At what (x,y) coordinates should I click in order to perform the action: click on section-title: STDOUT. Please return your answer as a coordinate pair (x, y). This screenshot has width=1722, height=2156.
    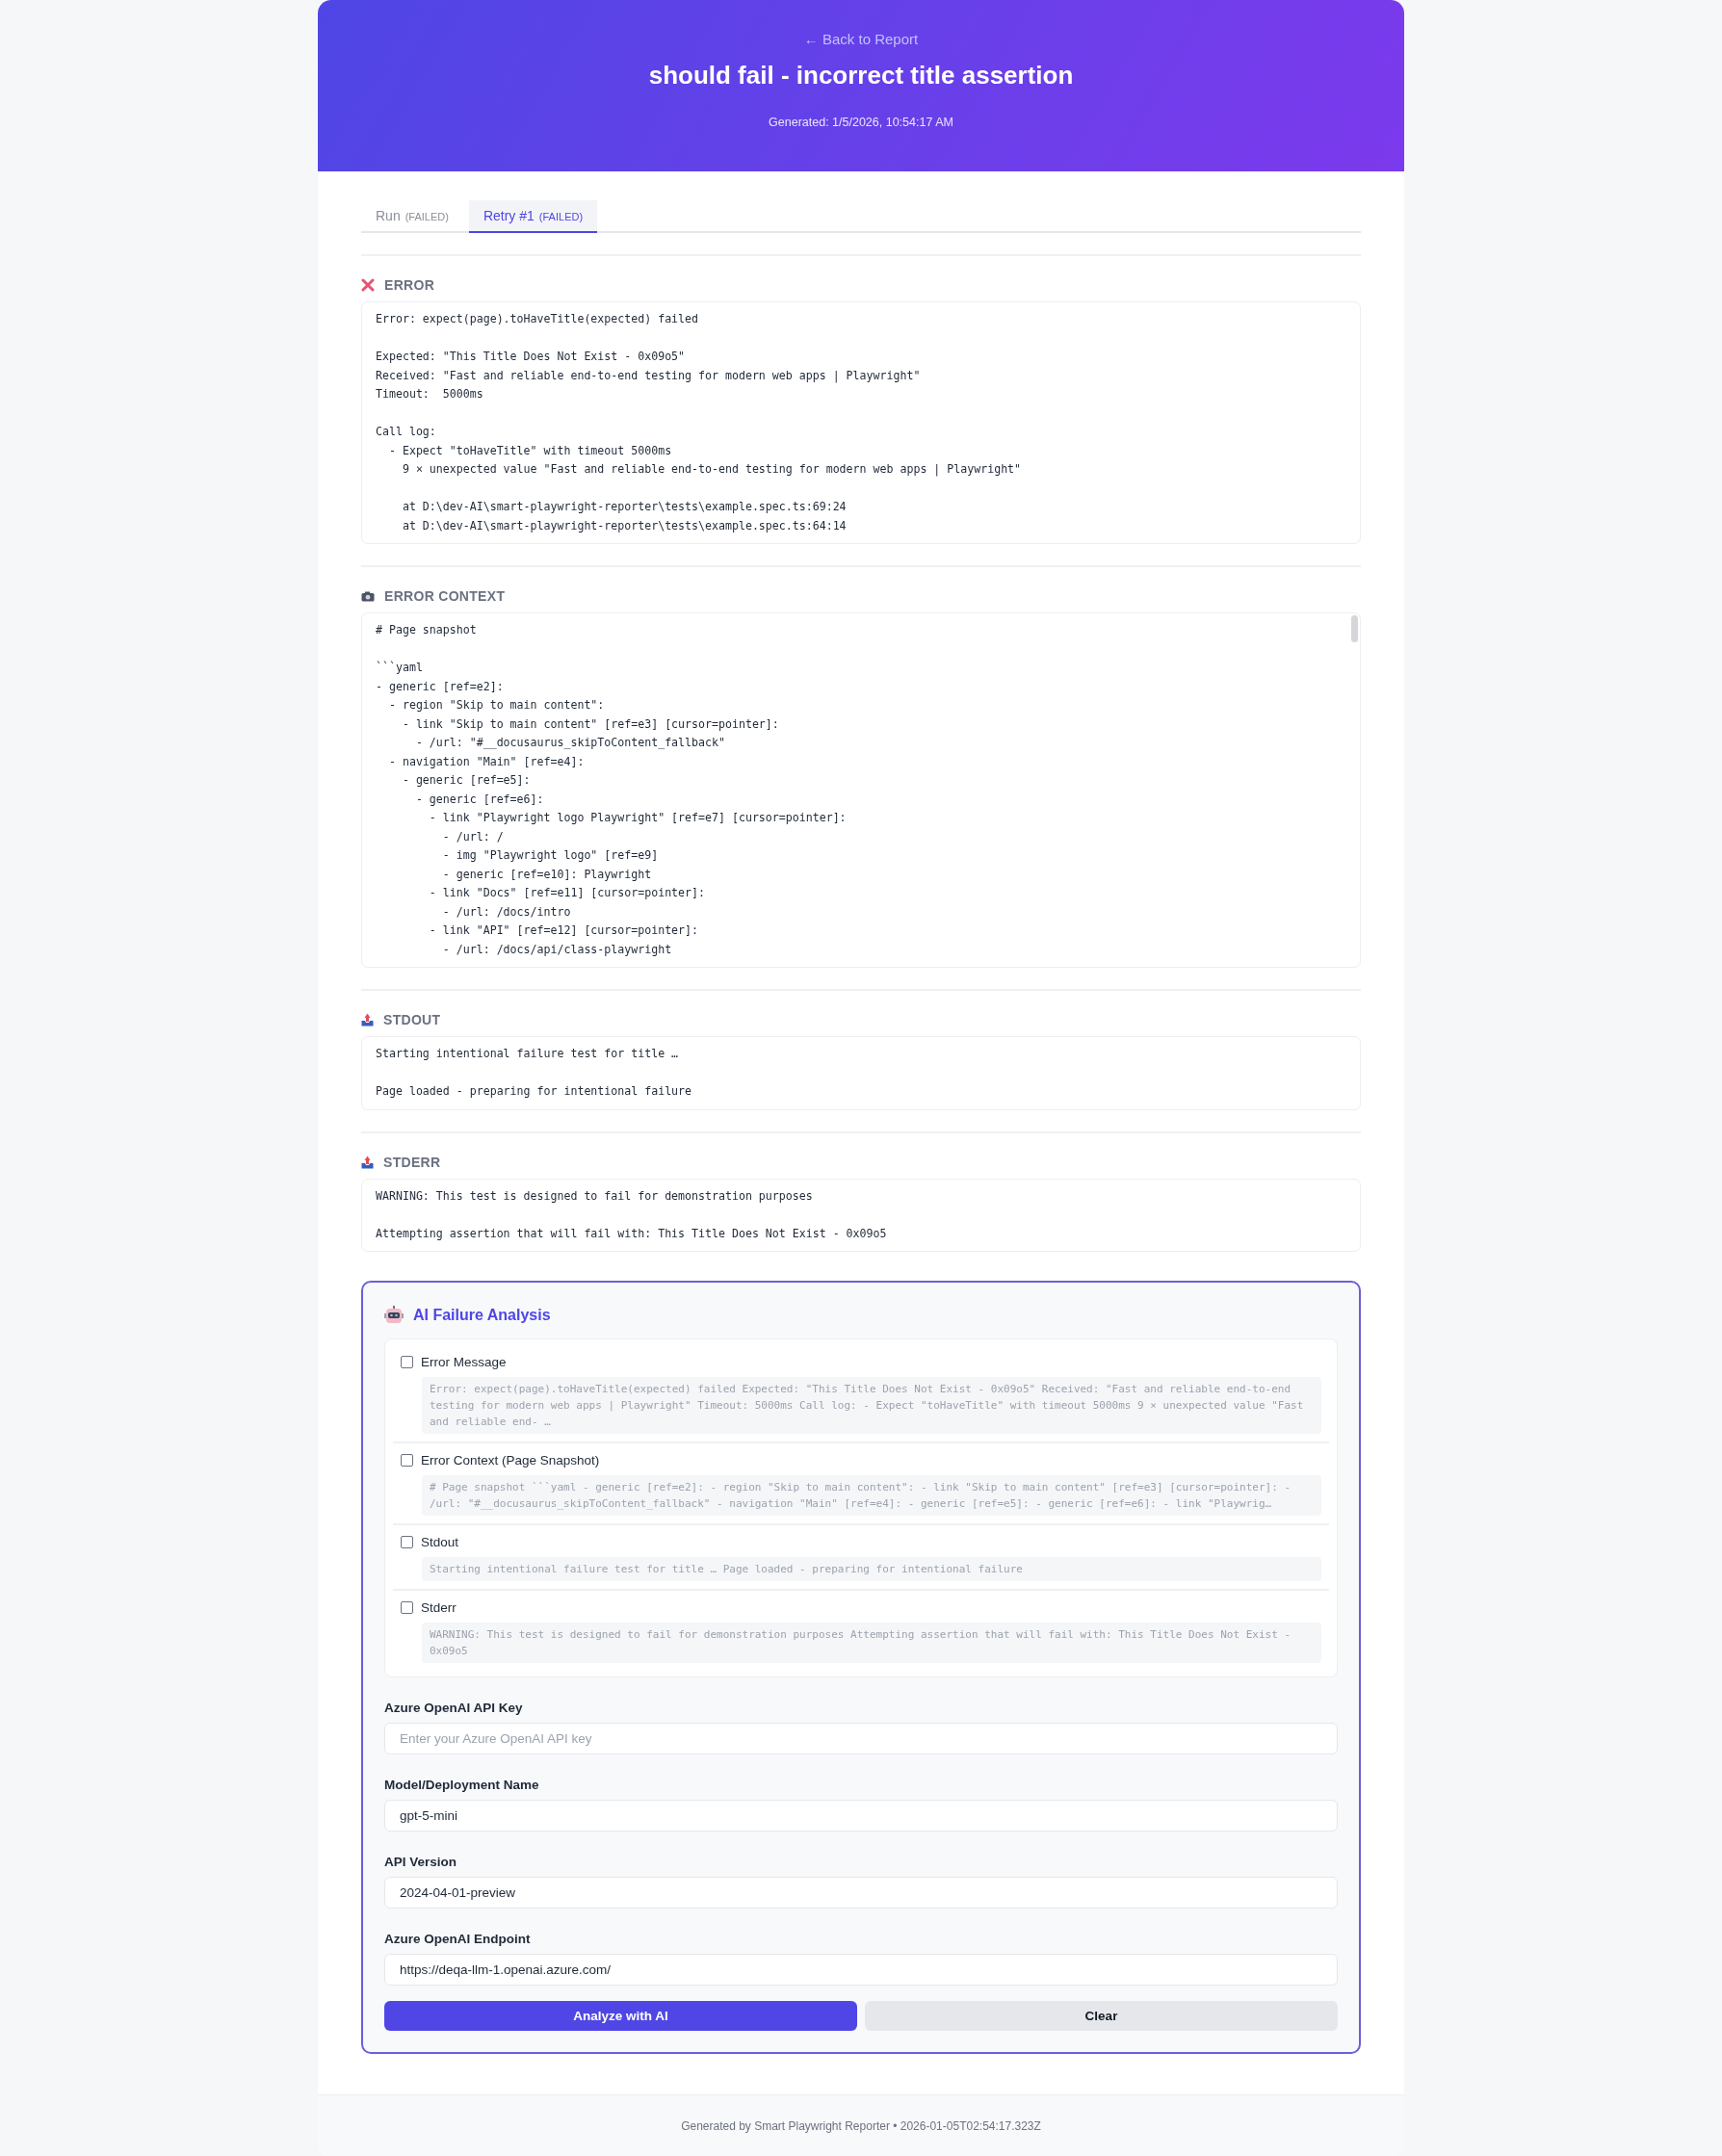
    Looking at the image, I should click on (412, 1019).